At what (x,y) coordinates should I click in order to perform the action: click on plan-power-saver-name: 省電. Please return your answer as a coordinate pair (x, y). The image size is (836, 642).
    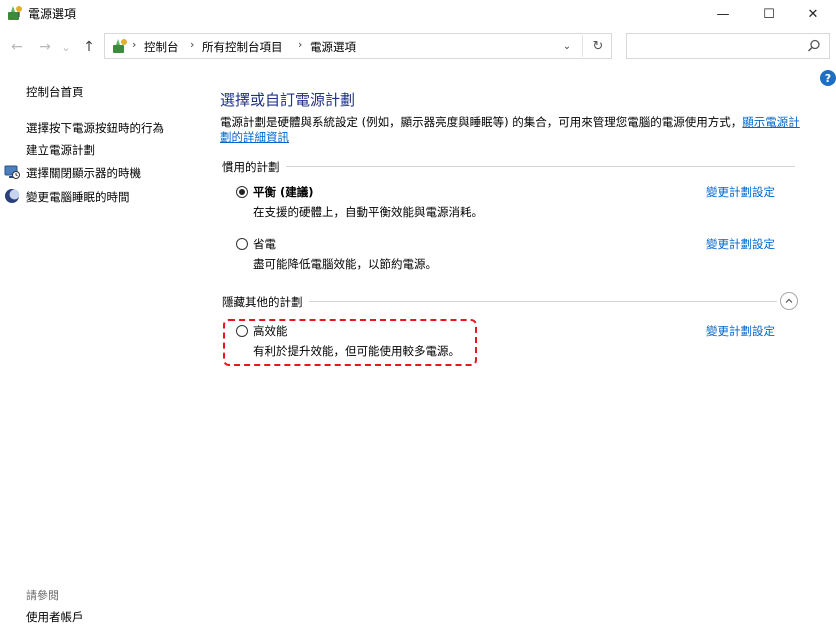
    Looking at the image, I should click on (264, 244).